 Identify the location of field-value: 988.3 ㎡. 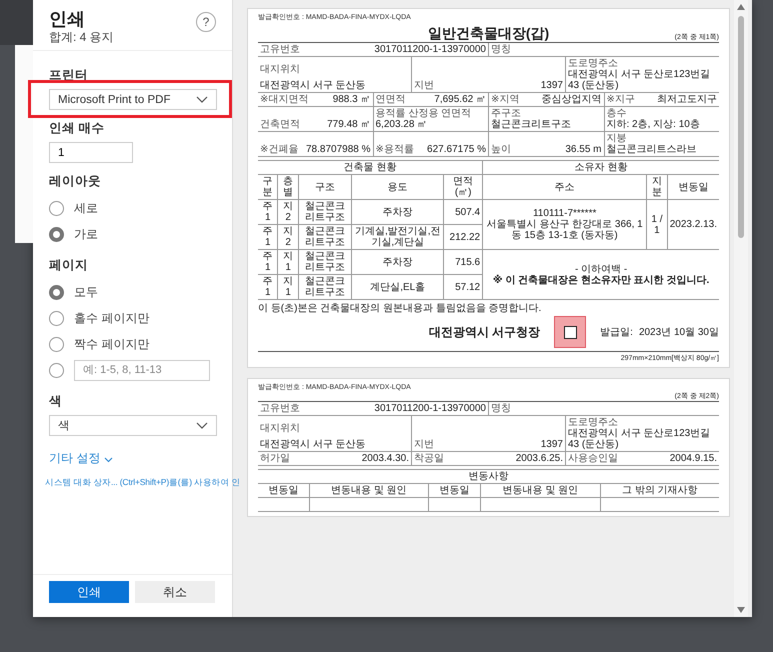
(351, 99).